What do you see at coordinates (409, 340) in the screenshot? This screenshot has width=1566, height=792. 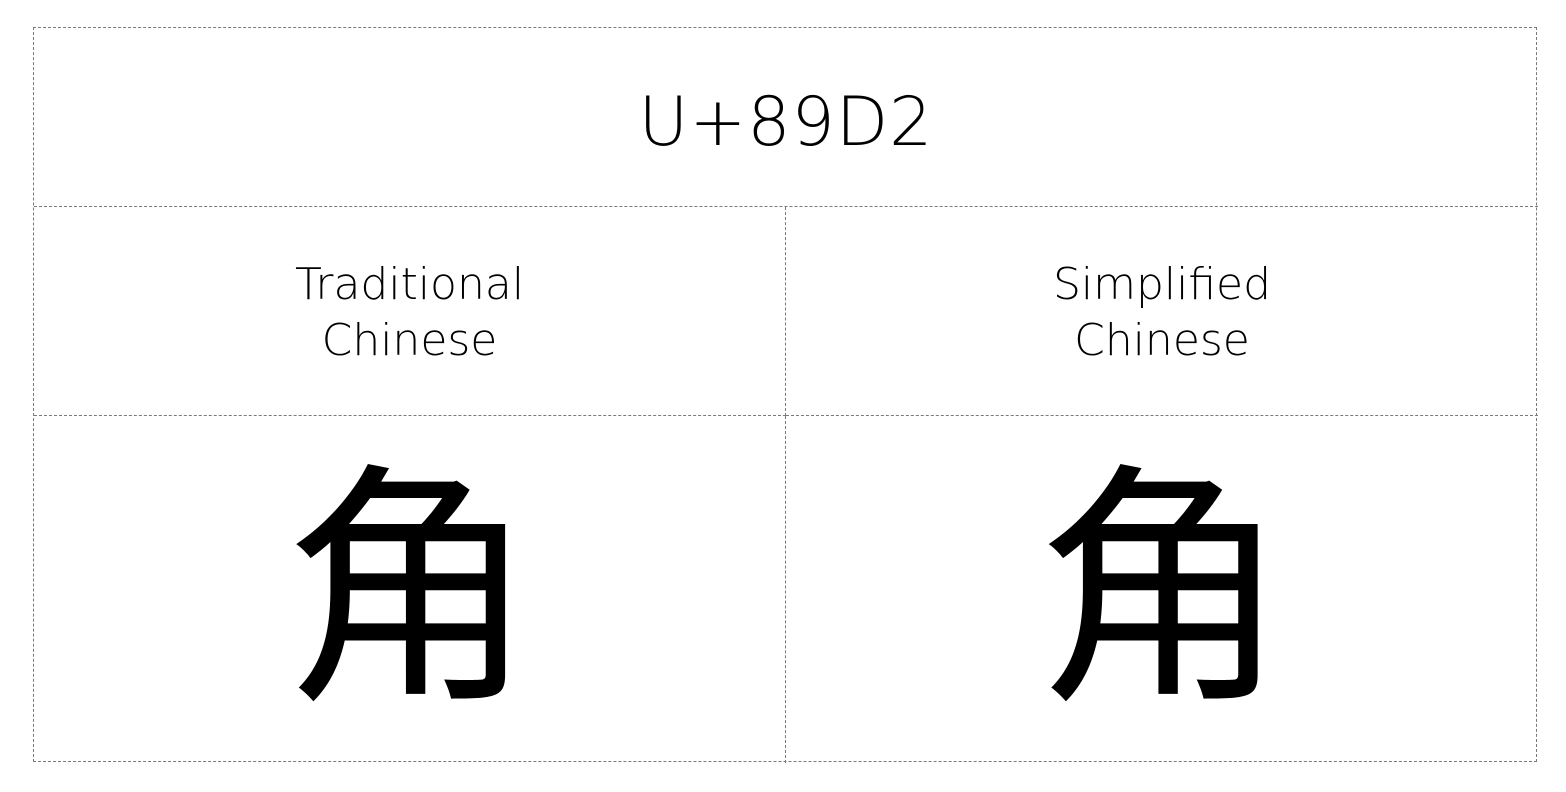 I see `traditional-label-line2: Chinese` at bounding box center [409, 340].